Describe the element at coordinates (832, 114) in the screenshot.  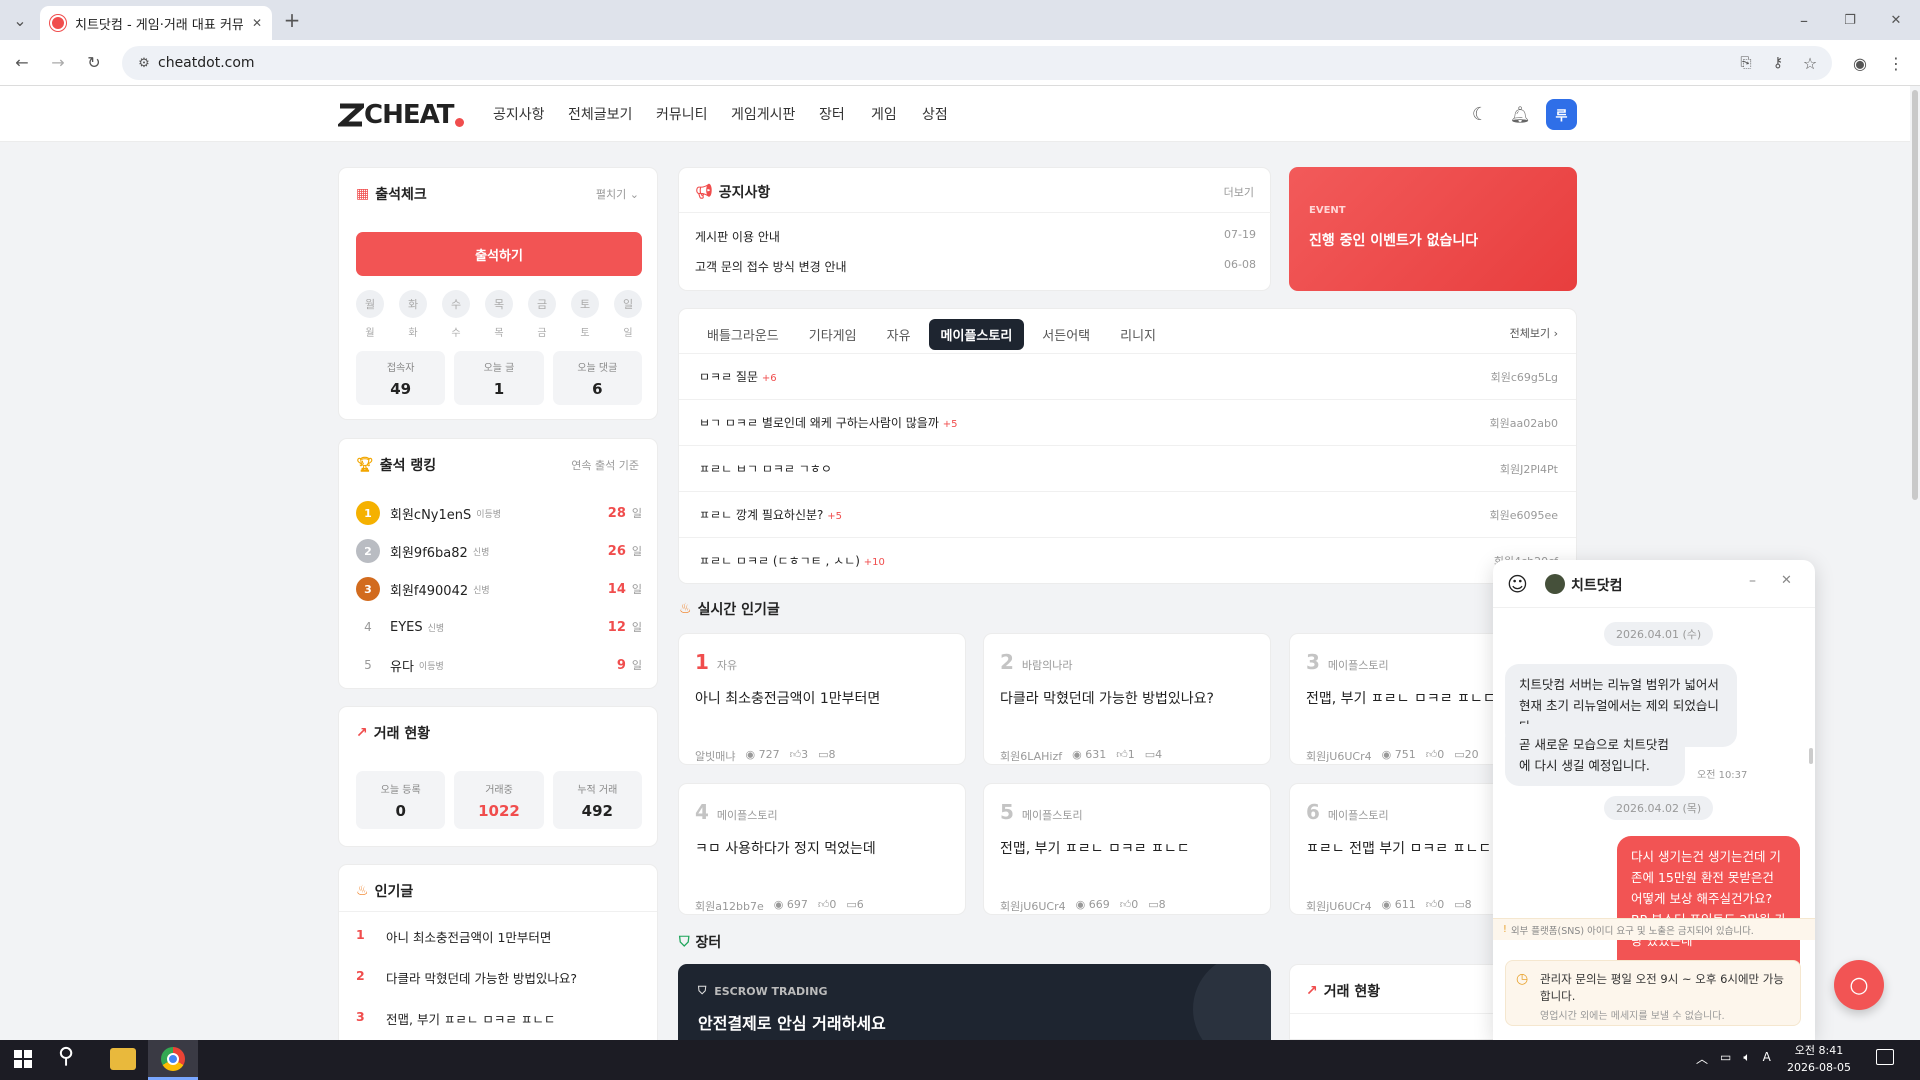
I see `nav-market: 장터` at that location.